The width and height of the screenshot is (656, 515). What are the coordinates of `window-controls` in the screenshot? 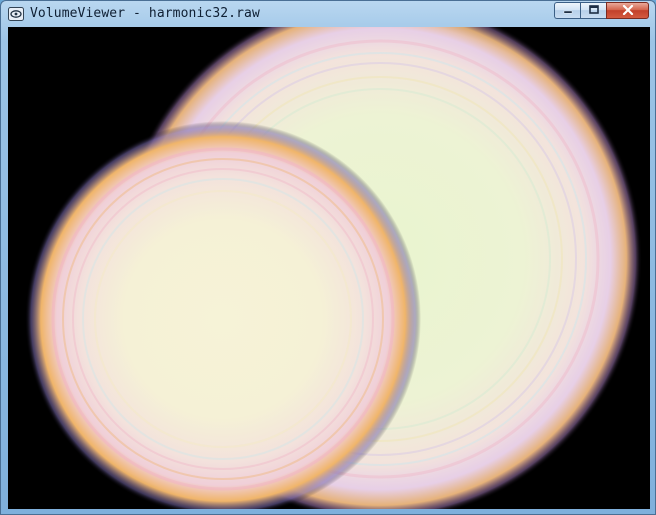 It's located at (601, 10).